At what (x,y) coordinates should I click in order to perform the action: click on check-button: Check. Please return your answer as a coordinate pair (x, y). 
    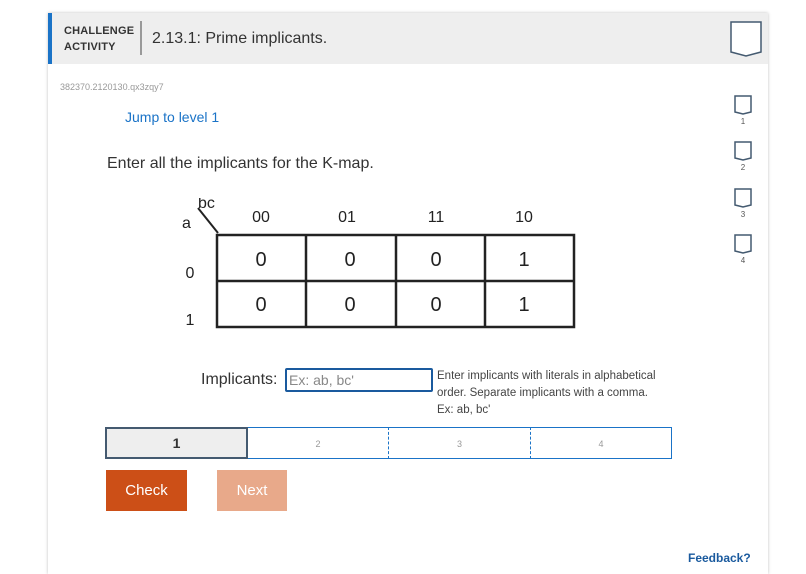
    Looking at the image, I should click on (146, 490).